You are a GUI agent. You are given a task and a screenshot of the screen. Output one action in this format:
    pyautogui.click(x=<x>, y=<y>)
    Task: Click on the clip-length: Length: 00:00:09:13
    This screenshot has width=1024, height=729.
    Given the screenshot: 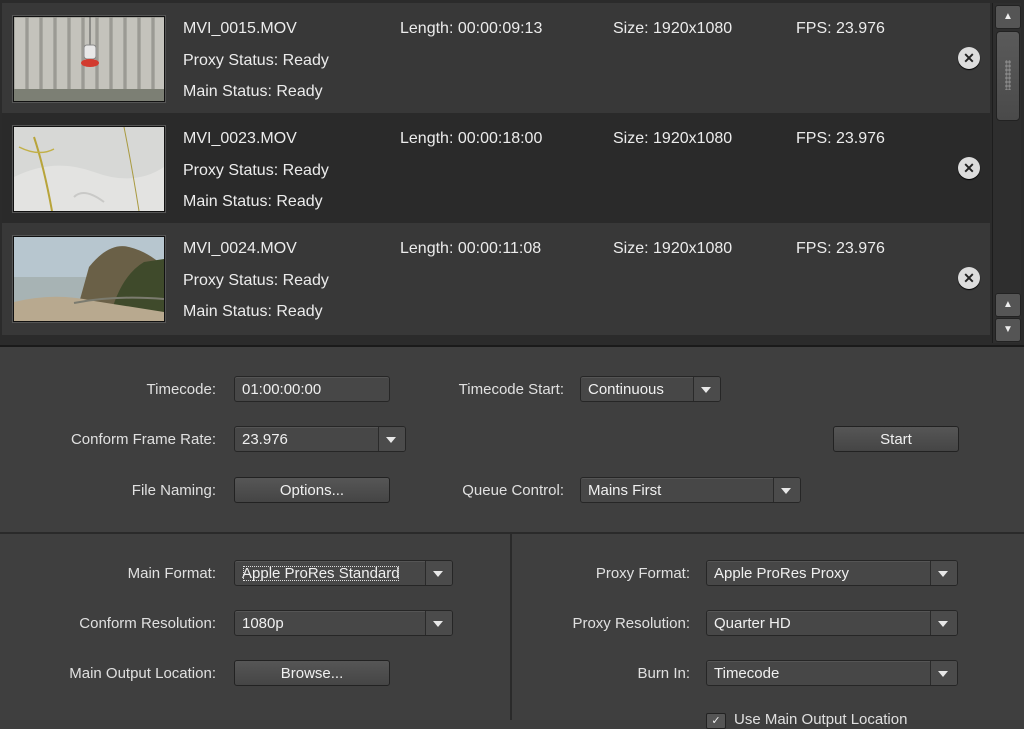 What is the action you would take?
    pyautogui.click(x=471, y=28)
    